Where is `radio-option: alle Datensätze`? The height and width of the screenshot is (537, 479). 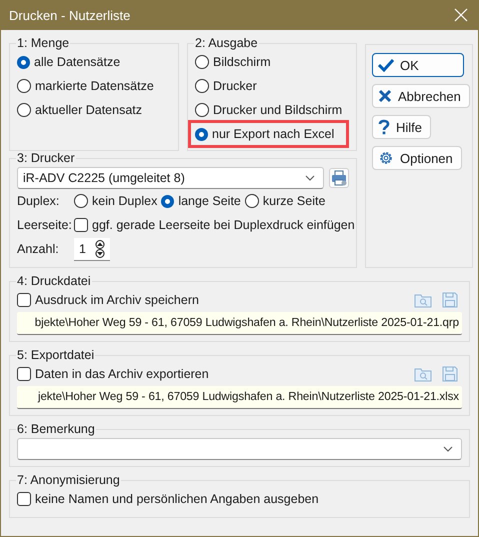 radio-option: alle Datensätze is located at coordinates (94, 62).